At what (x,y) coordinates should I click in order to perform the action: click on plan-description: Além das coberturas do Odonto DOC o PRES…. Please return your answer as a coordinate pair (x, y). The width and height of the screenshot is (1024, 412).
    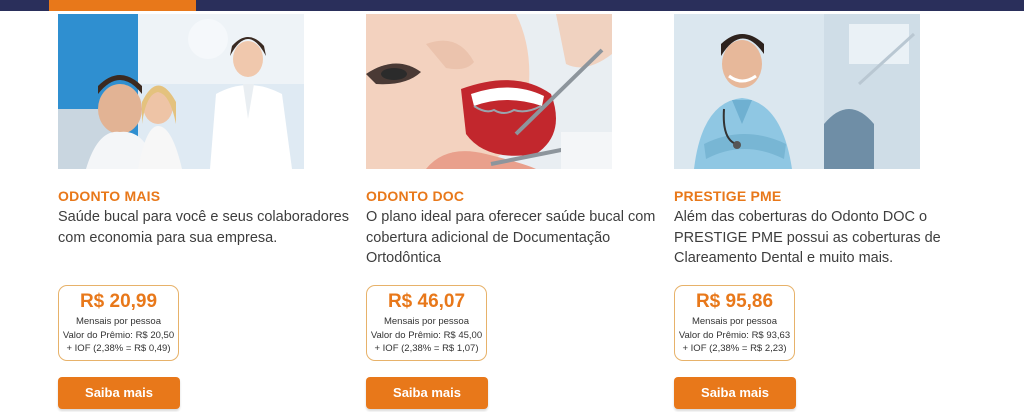
    Looking at the image, I should click on (807, 237).